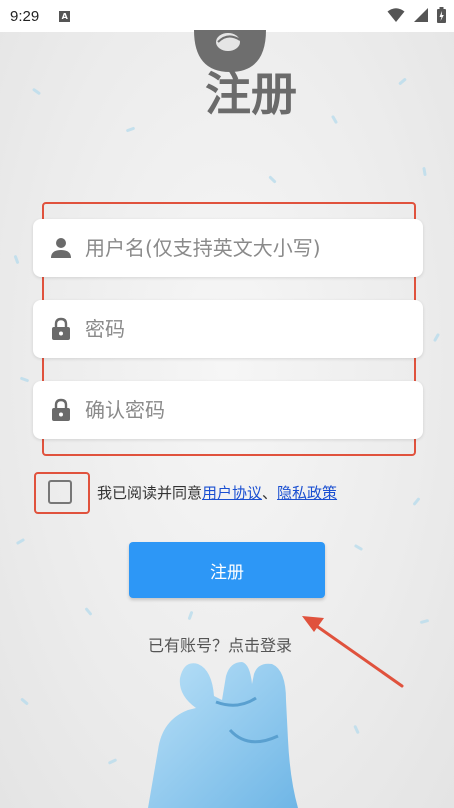 This screenshot has width=454, height=808. What do you see at coordinates (65, 16) in the screenshot?
I see `notification-icon: A` at bounding box center [65, 16].